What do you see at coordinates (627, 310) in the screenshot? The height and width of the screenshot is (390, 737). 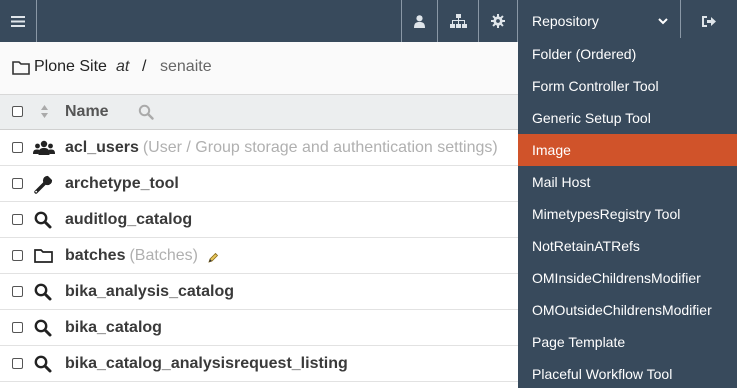 I see `menu-item-omoutside-childrens-modifier: OMOutsideChildrensModifier` at bounding box center [627, 310].